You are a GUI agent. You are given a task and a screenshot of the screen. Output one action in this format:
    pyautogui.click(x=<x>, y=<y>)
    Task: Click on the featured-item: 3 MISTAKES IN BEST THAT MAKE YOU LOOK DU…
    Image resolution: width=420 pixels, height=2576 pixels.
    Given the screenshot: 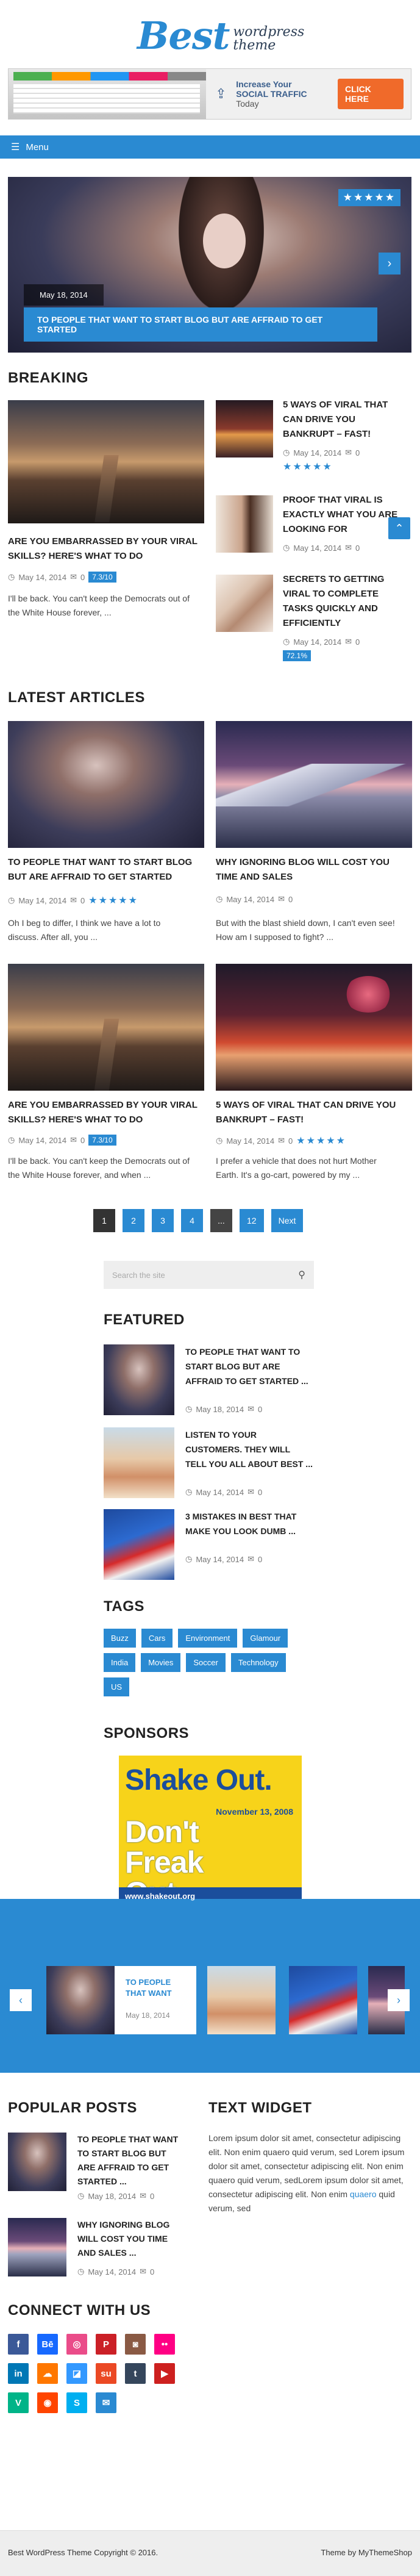 What is the action you would take?
    pyautogui.click(x=209, y=1546)
    